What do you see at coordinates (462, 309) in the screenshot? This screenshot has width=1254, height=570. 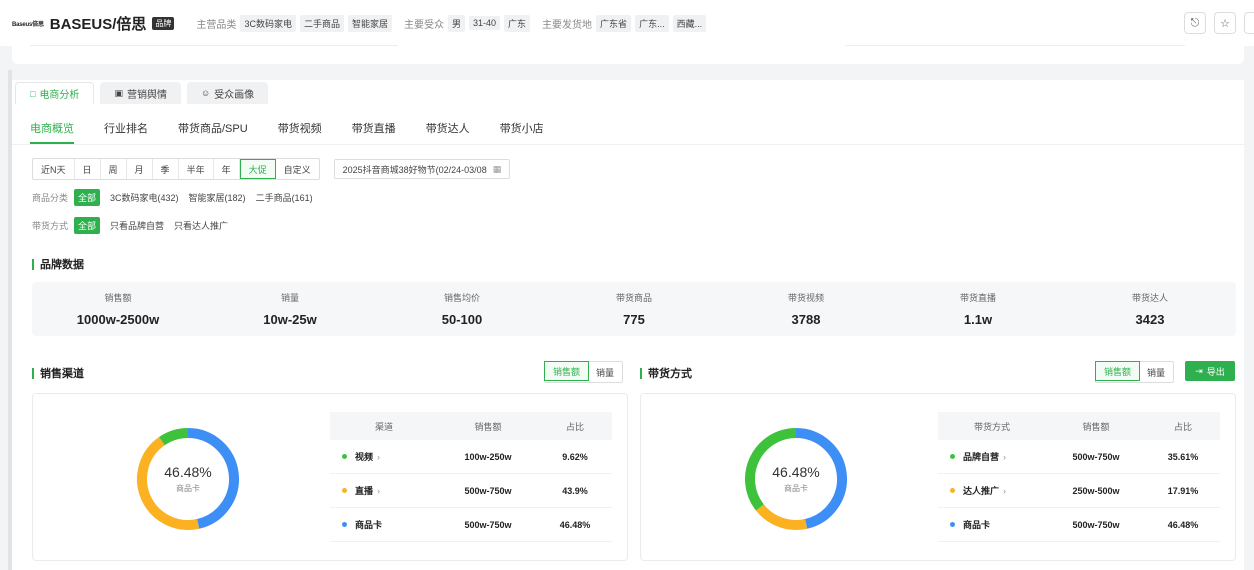 I see `metric-item: 销售均价 50-100` at bounding box center [462, 309].